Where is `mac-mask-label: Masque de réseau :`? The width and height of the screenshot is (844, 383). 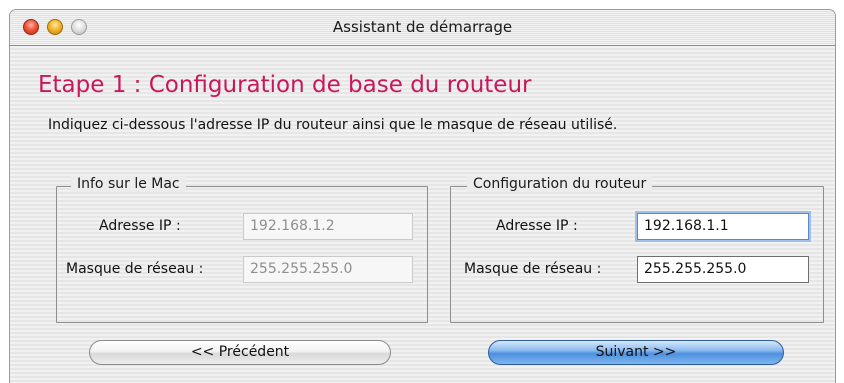
mac-mask-label: Masque de réseau : is located at coordinates (135, 269).